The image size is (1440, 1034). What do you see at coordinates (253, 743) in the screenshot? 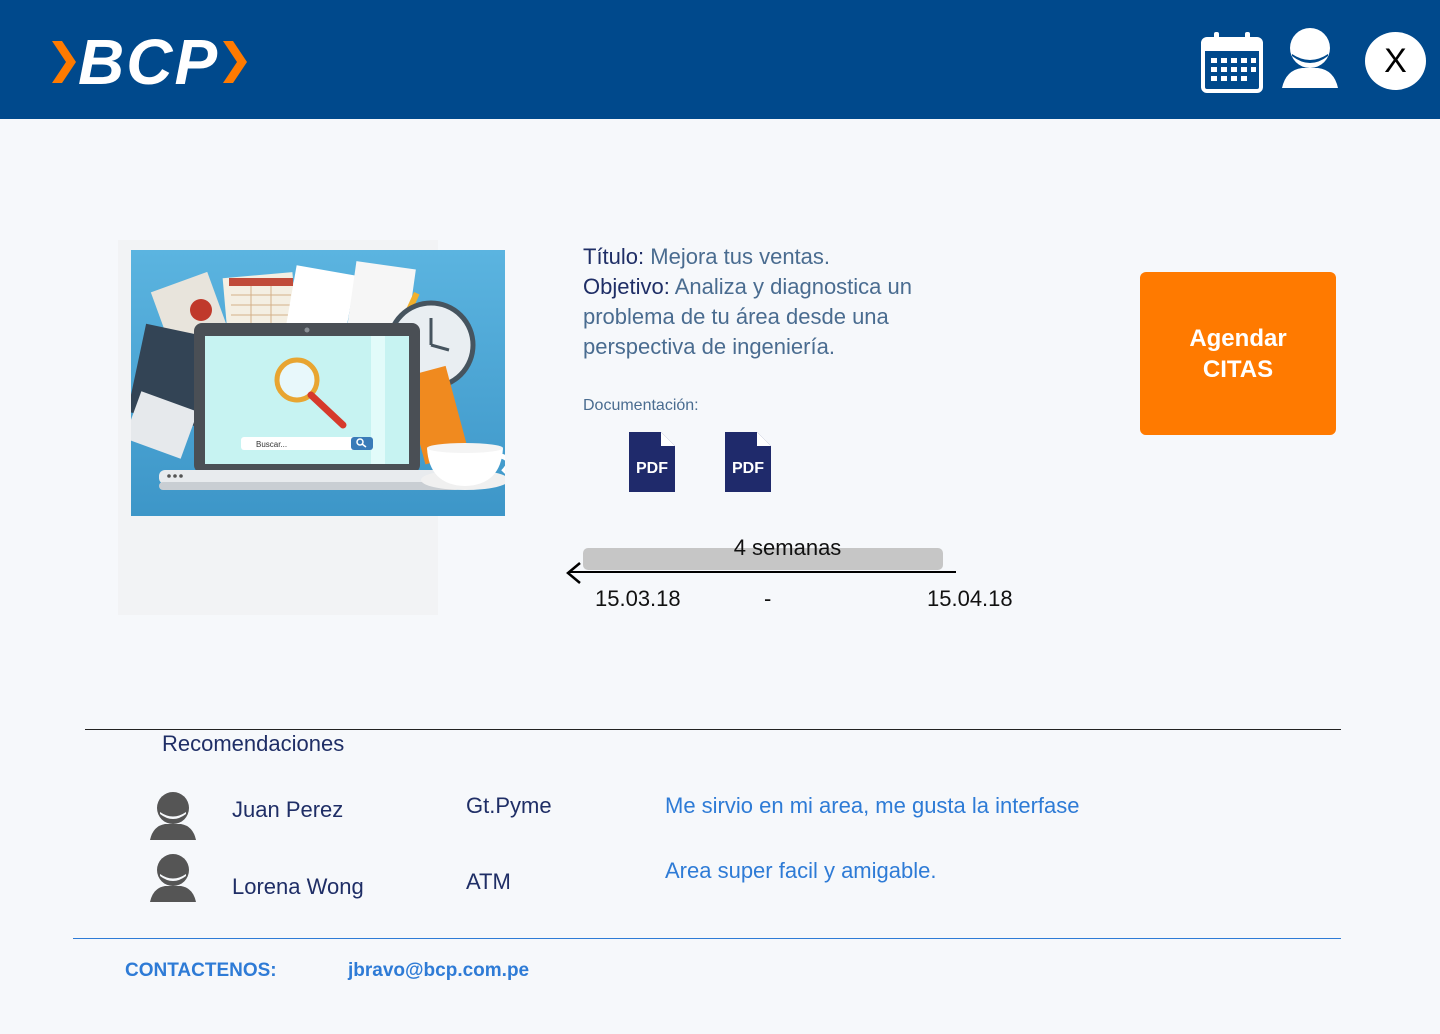
I see `recommendations-title: Recomendaciones` at bounding box center [253, 743].